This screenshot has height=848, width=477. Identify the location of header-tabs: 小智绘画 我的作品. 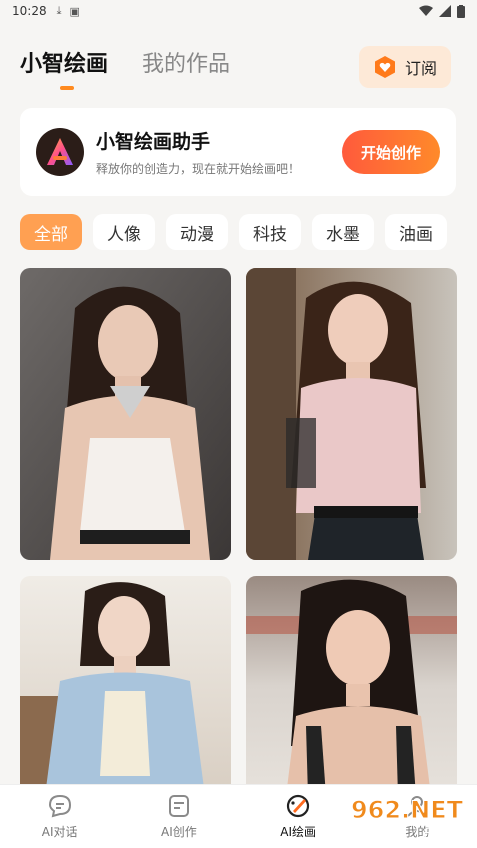
(125, 69).